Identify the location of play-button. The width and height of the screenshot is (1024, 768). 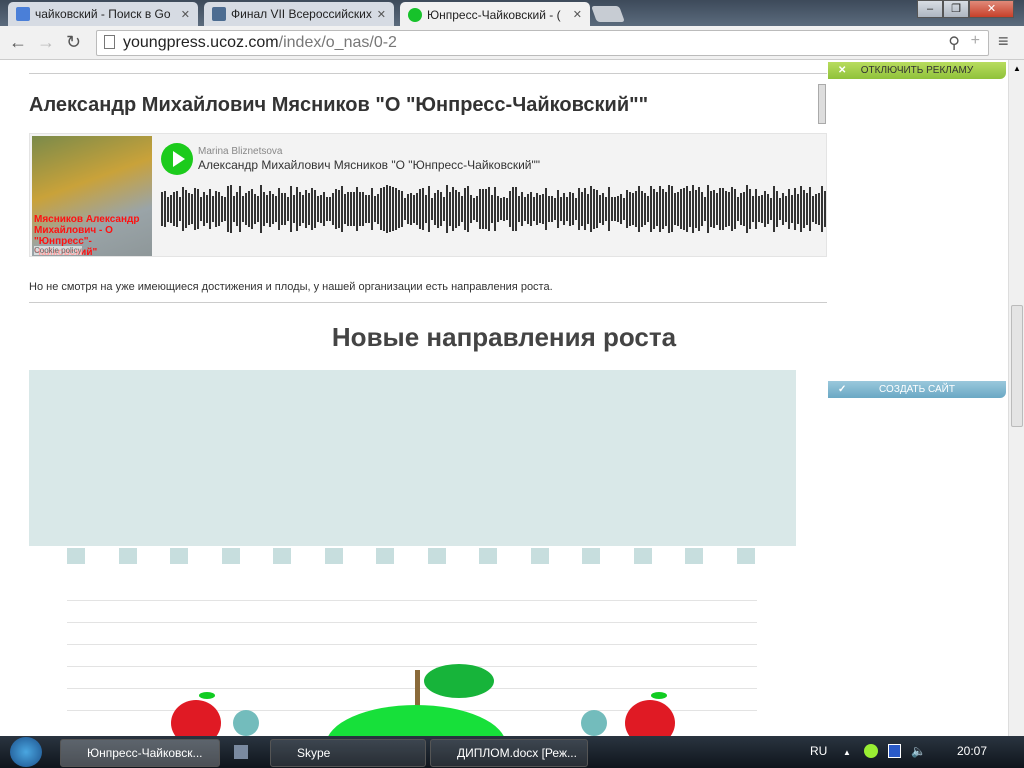
(177, 159).